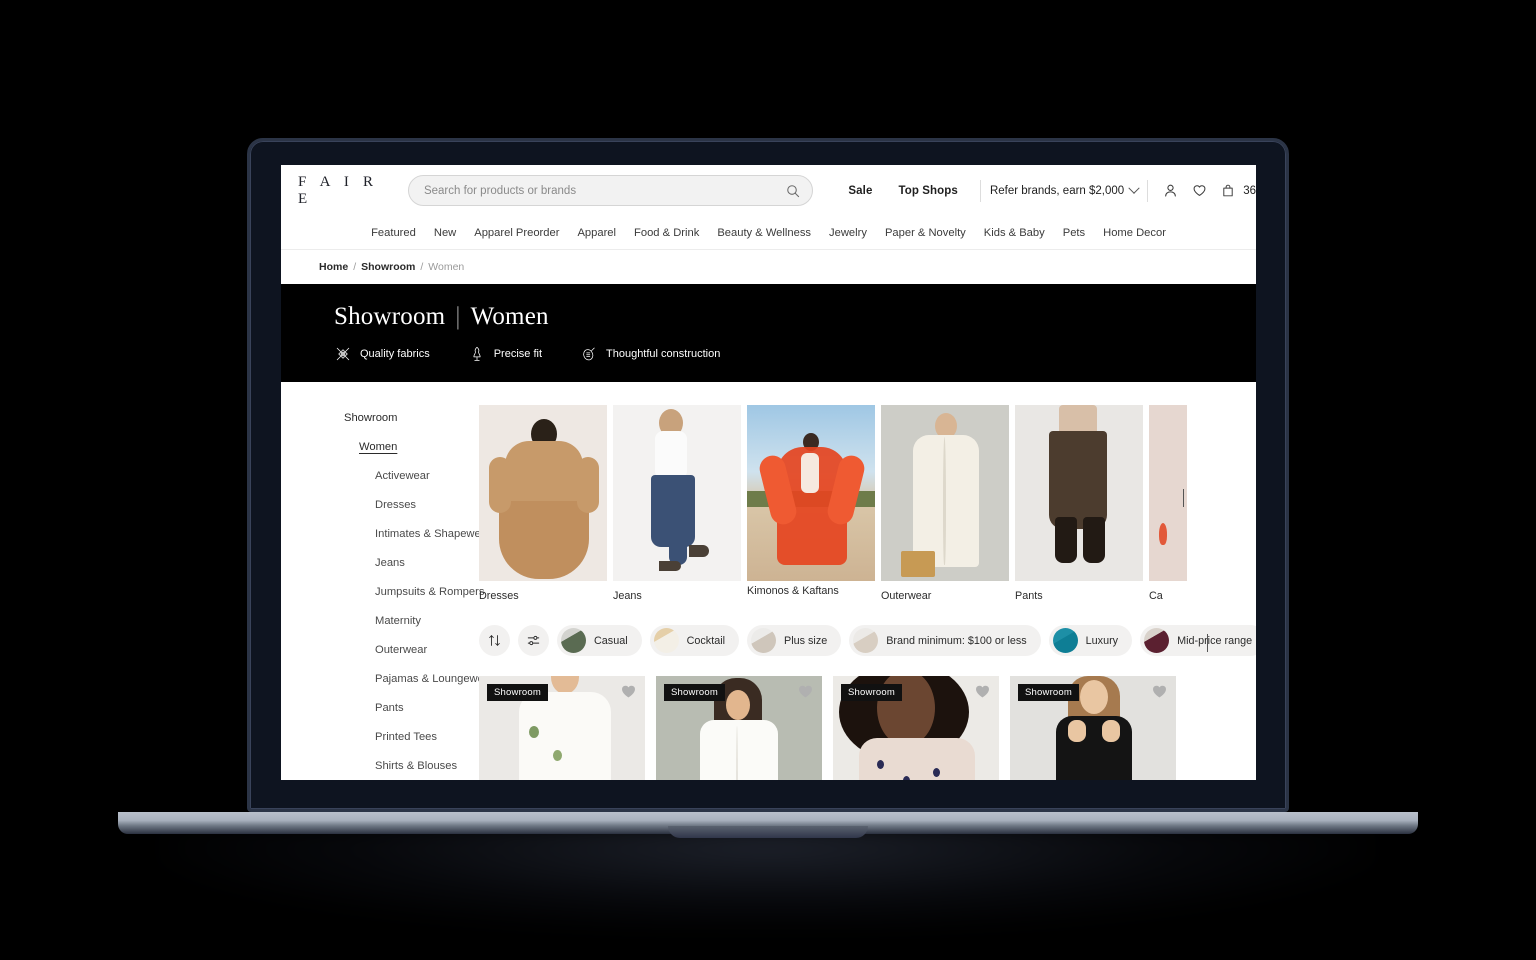 The width and height of the screenshot is (1536, 960). Describe the element at coordinates (344, 191) in the screenshot. I see `faire-logo: F A I R E` at that location.